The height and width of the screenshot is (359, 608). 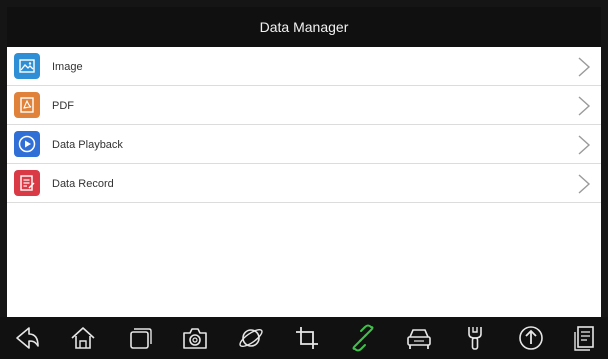 I want to click on back-button, so click(x=27, y=338).